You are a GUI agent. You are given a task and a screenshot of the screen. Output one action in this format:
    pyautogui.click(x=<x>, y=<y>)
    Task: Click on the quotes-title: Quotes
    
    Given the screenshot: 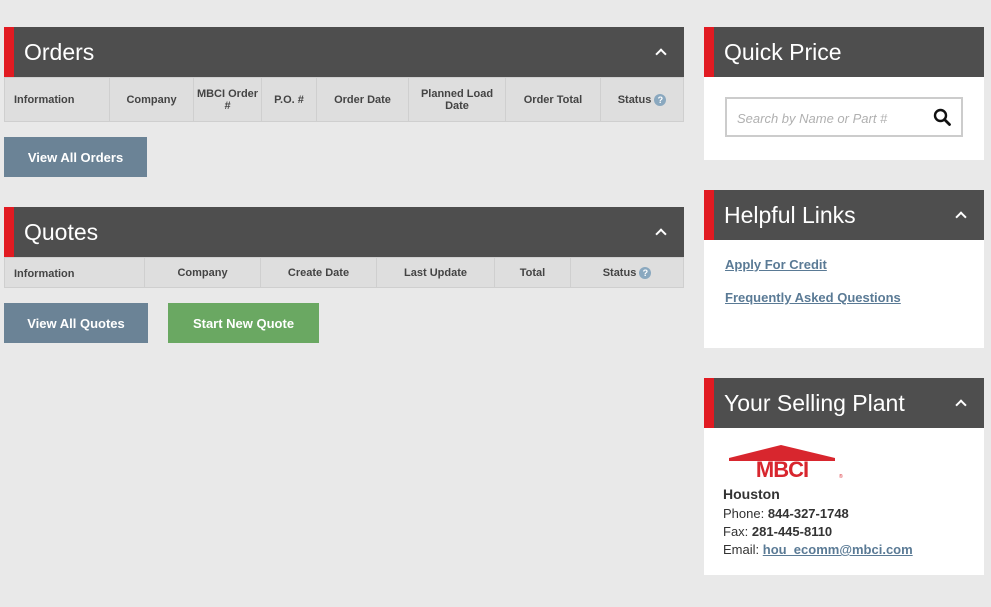 What is the action you would take?
    pyautogui.click(x=61, y=232)
    